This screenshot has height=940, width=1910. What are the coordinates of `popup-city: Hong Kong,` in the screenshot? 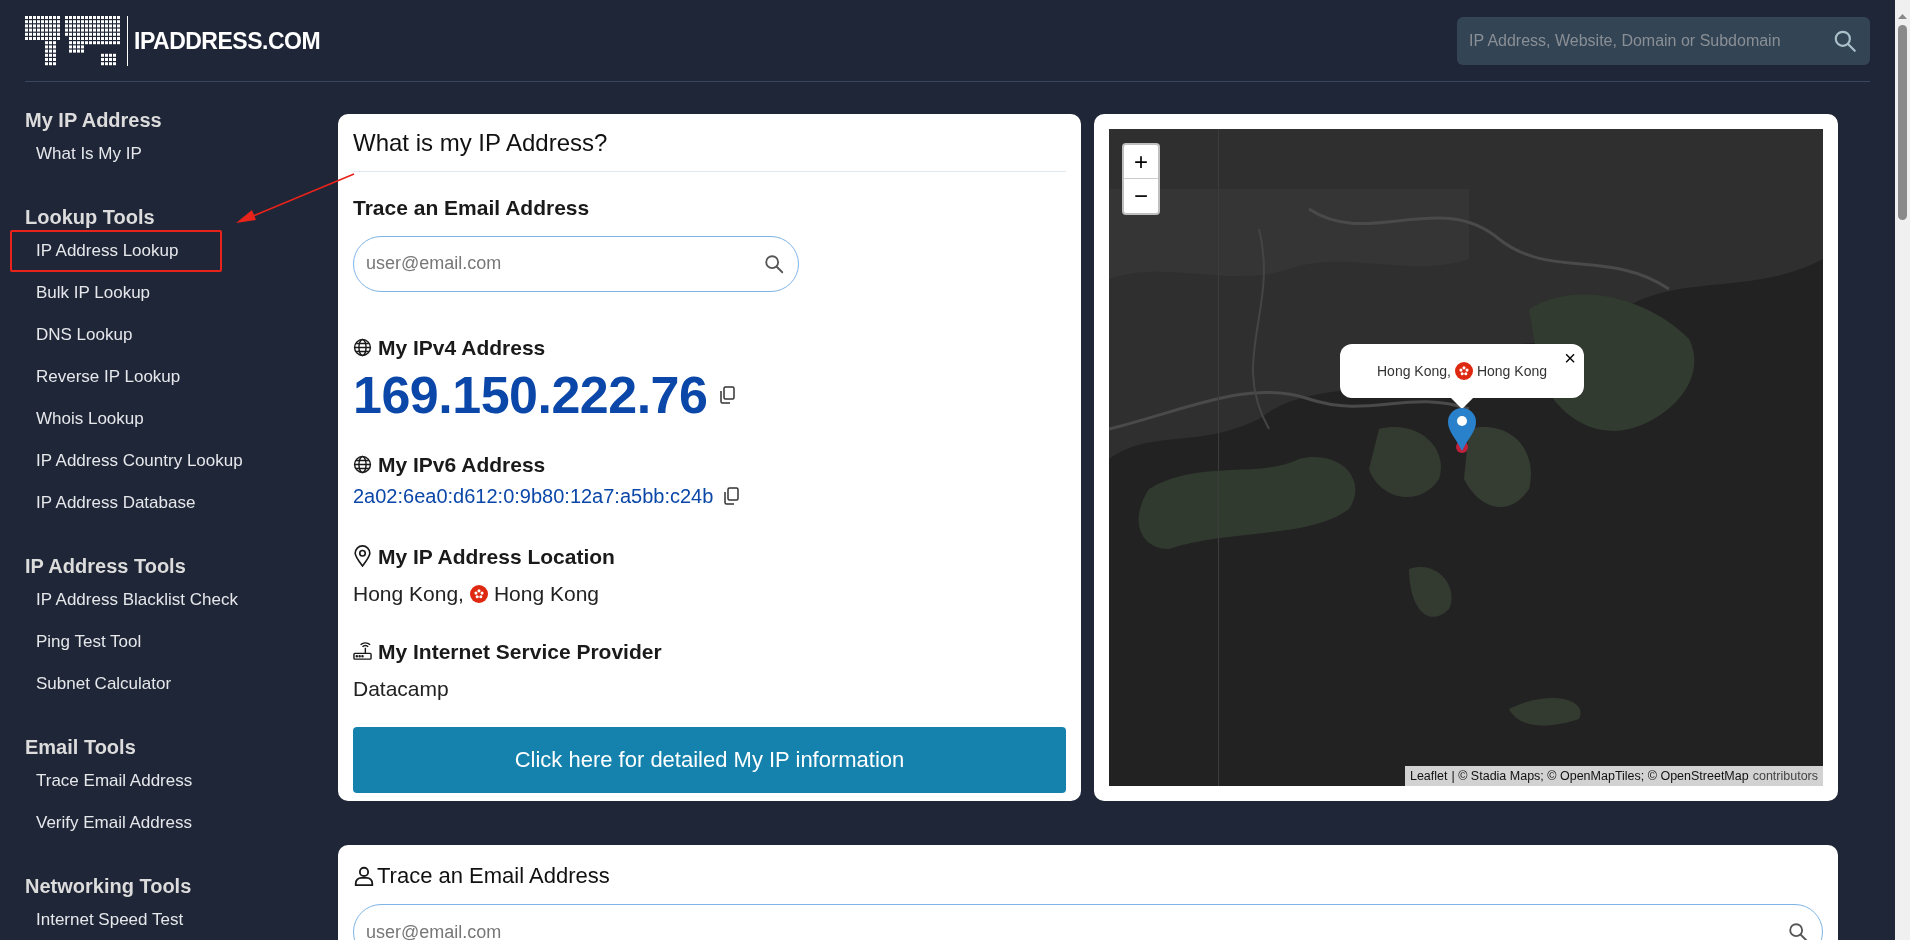 It's located at (1414, 371).